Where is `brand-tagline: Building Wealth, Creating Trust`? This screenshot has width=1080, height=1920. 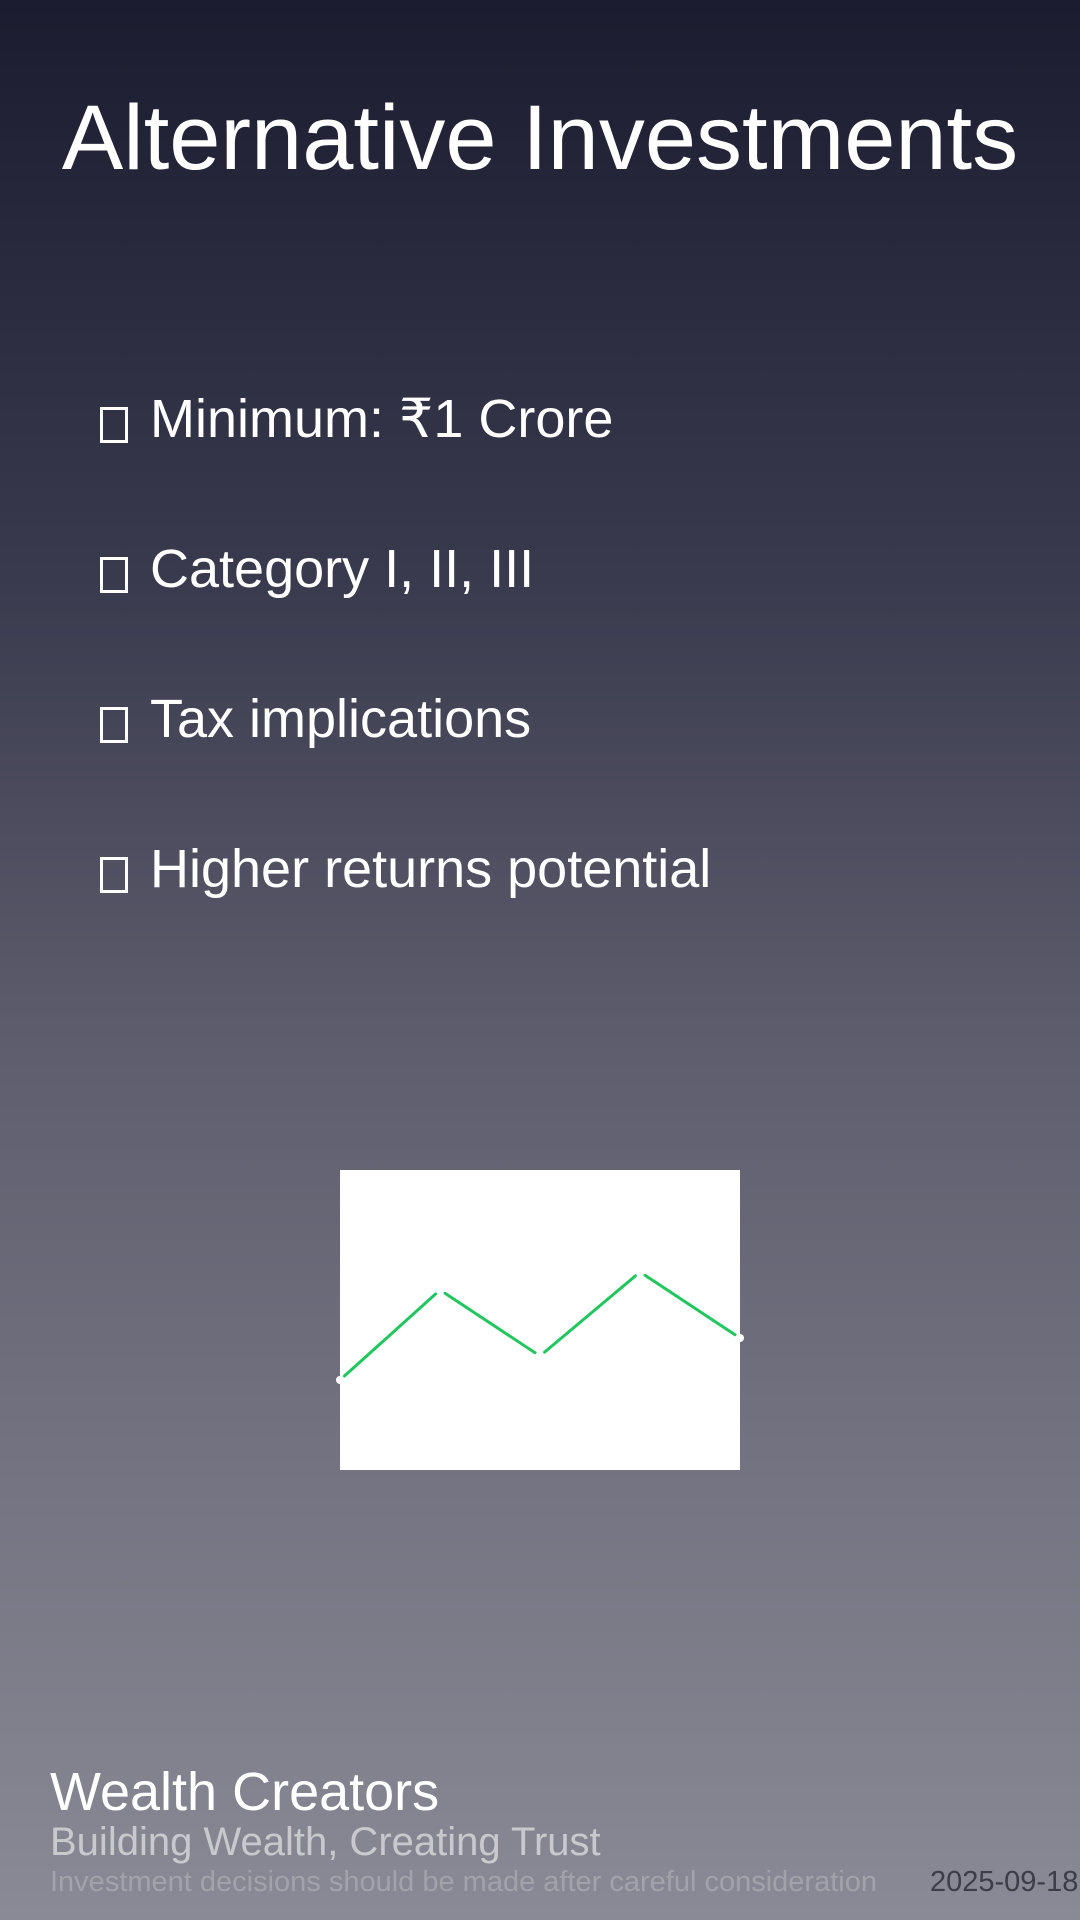
brand-tagline: Building Wealth, Creating Trust is located at coordinates (325, 1842).